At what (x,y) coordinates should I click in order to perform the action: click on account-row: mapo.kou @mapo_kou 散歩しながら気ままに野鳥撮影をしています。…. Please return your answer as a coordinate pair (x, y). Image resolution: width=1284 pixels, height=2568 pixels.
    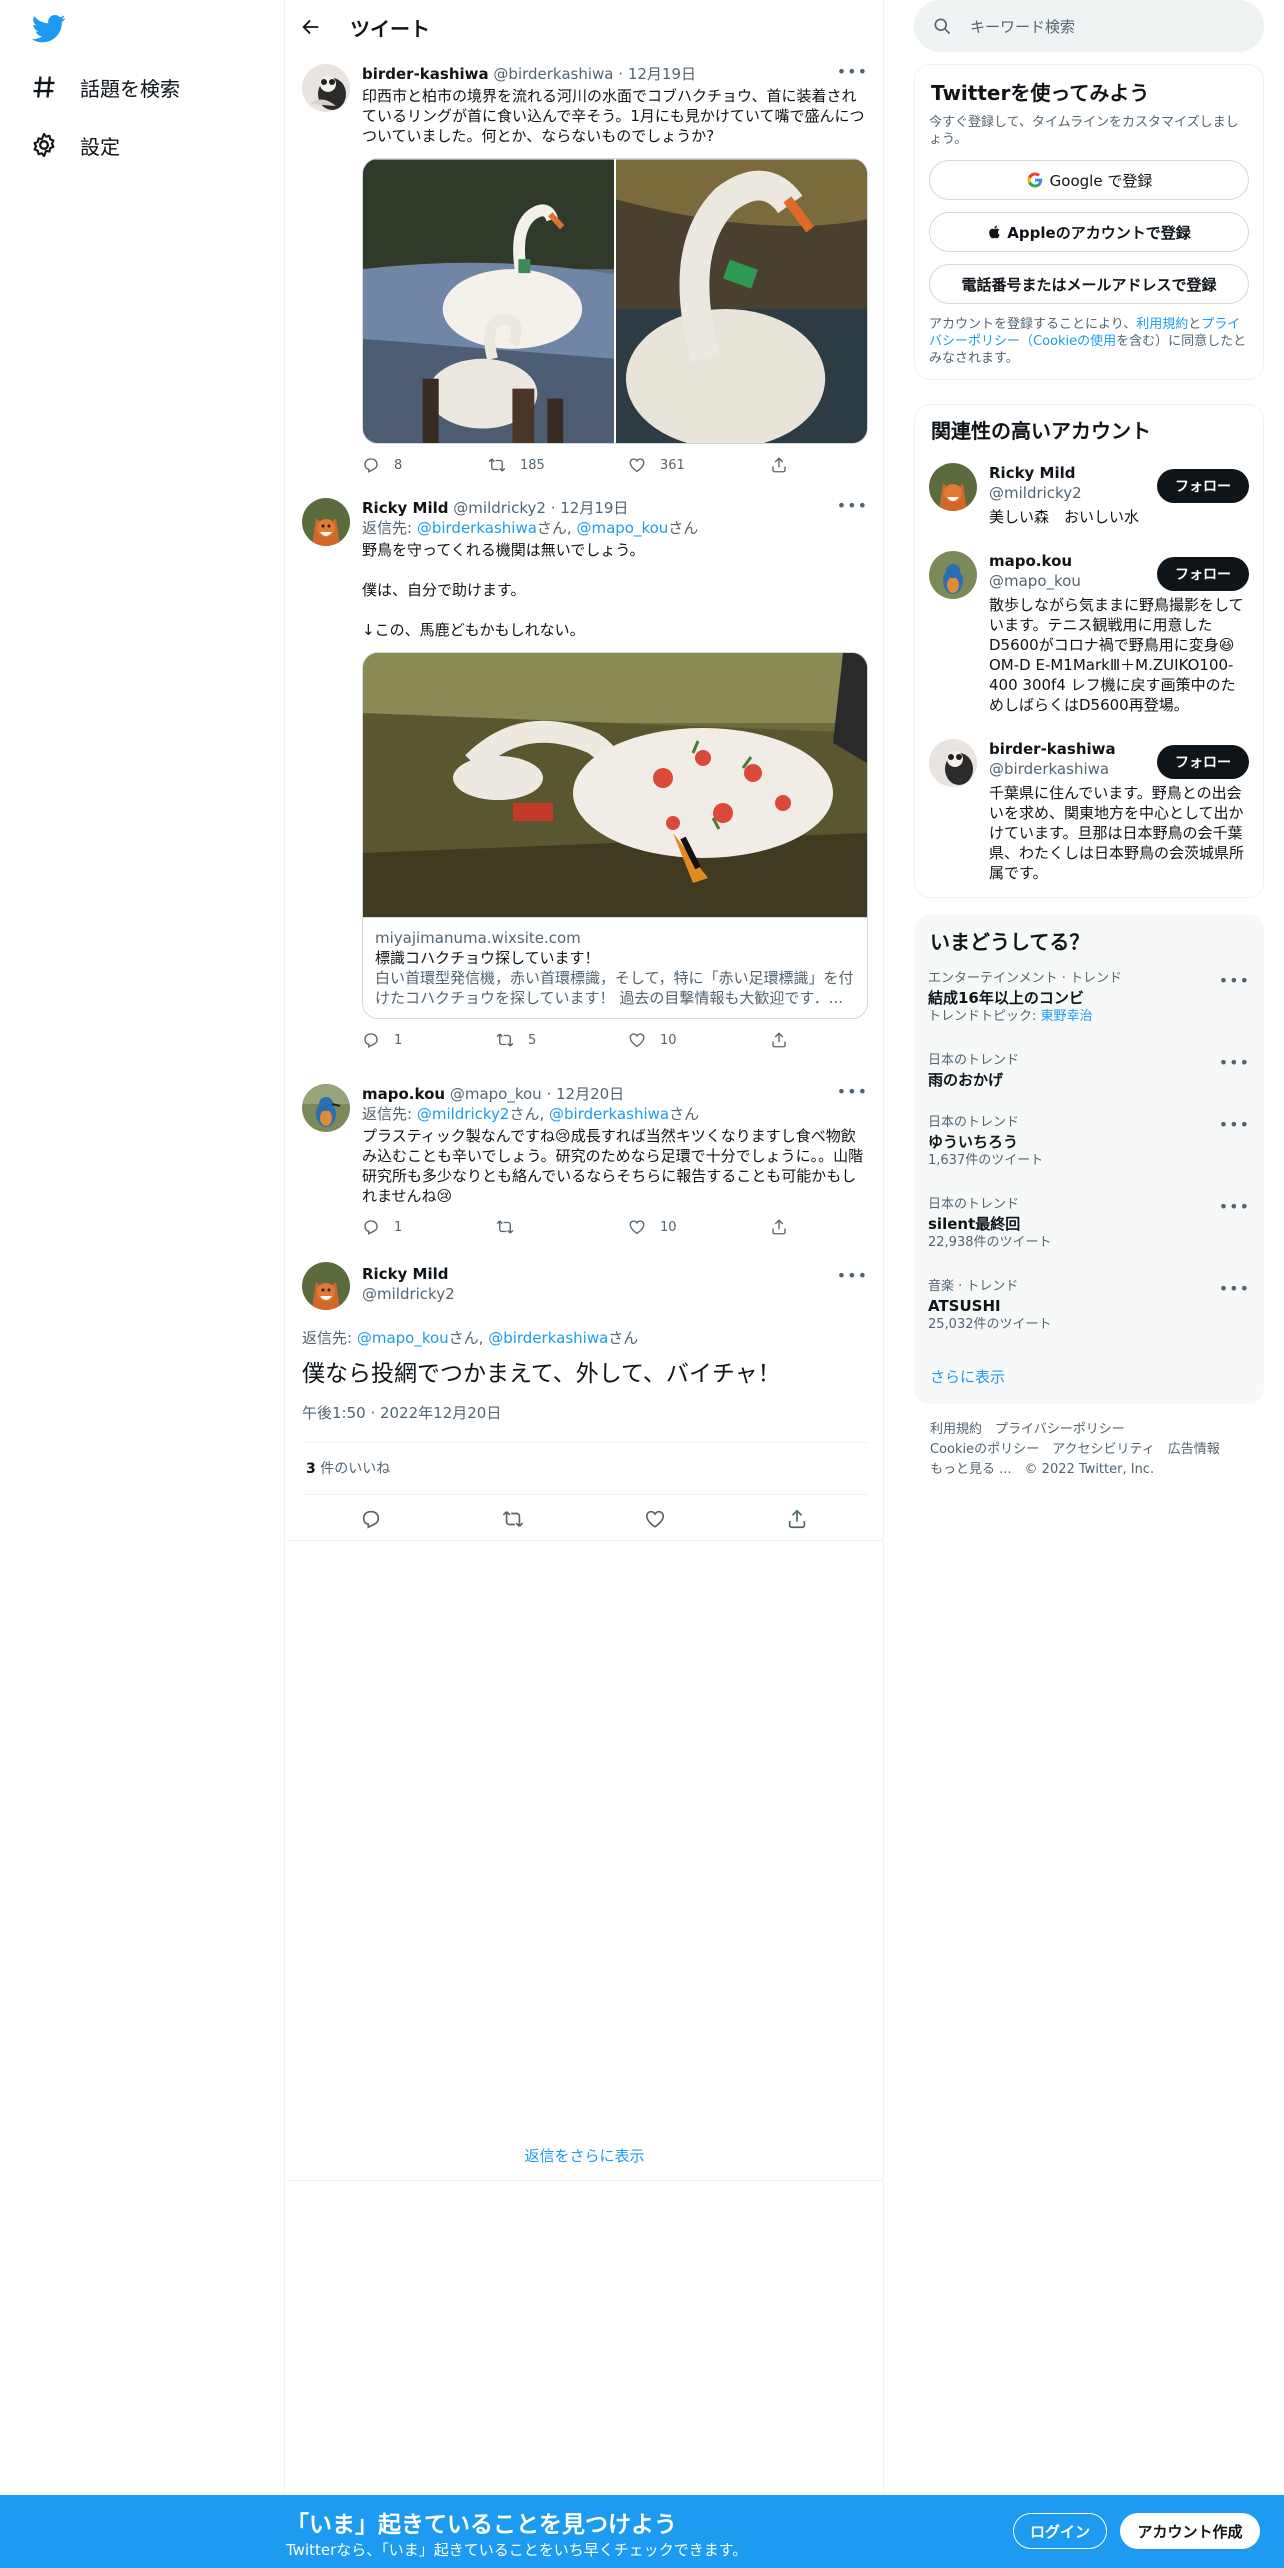
    Looking at the image, I should click on (1089, 636).